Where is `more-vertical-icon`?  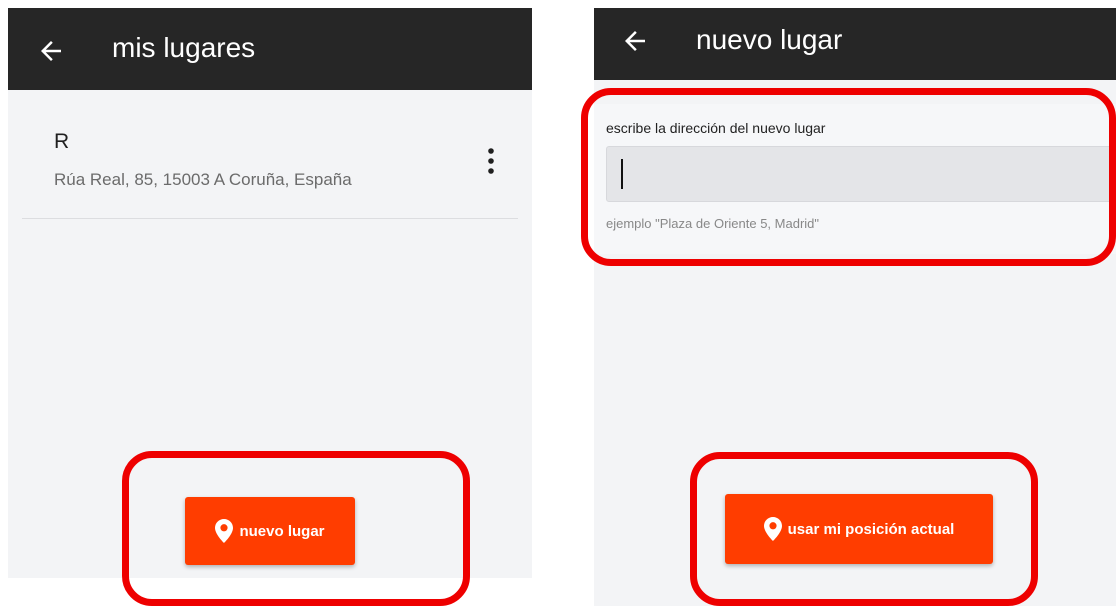
more-vertical-icon is located at coordinates (491, 161).